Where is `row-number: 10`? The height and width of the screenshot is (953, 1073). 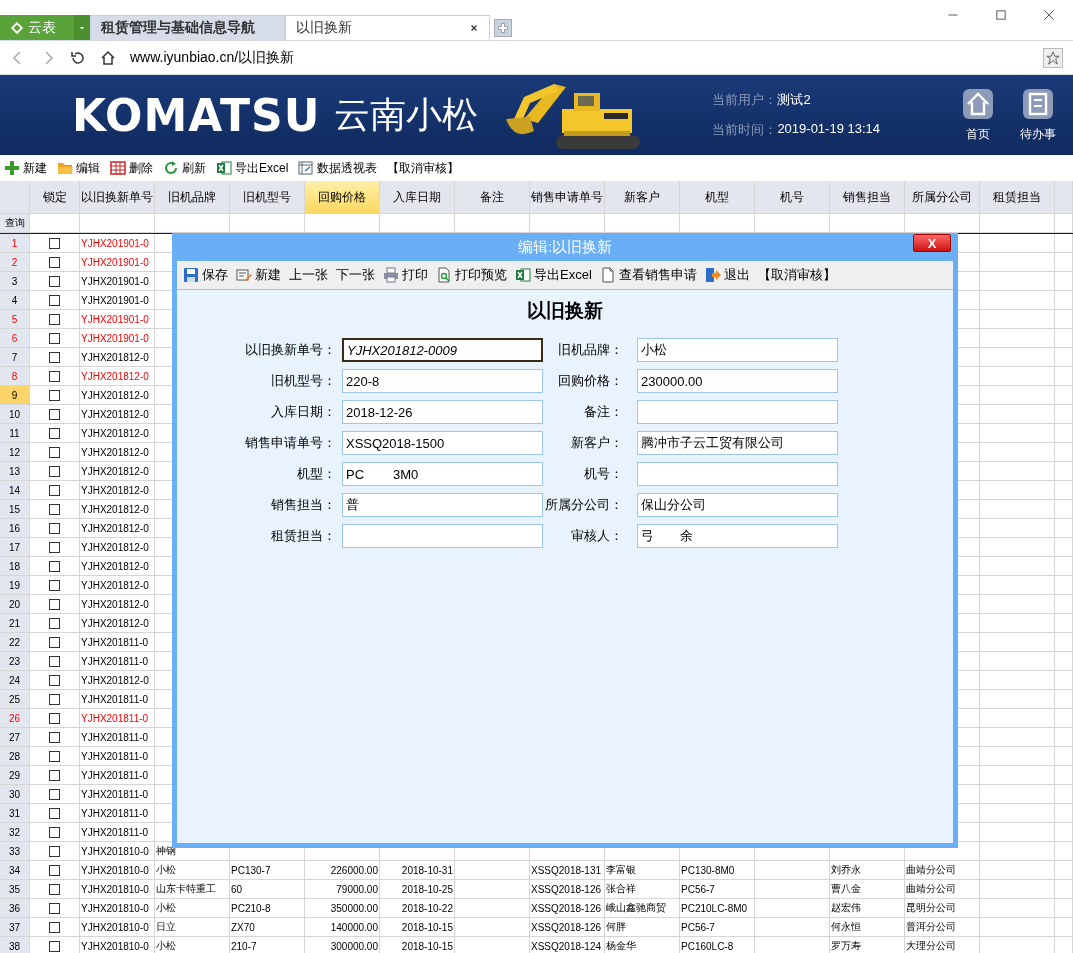 row-number: 10 is located at coordinates (15, 414).